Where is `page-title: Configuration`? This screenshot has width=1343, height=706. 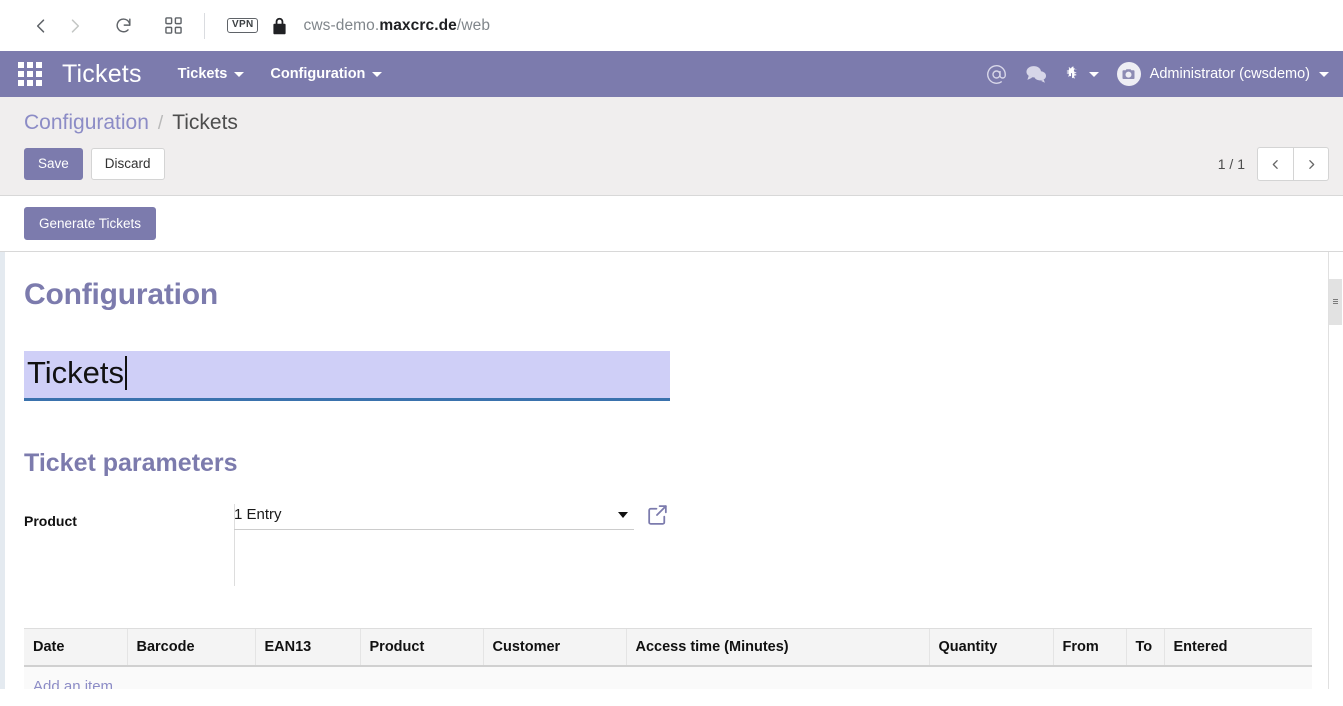
page-title: Configuration is located at coordinates (121, 294).